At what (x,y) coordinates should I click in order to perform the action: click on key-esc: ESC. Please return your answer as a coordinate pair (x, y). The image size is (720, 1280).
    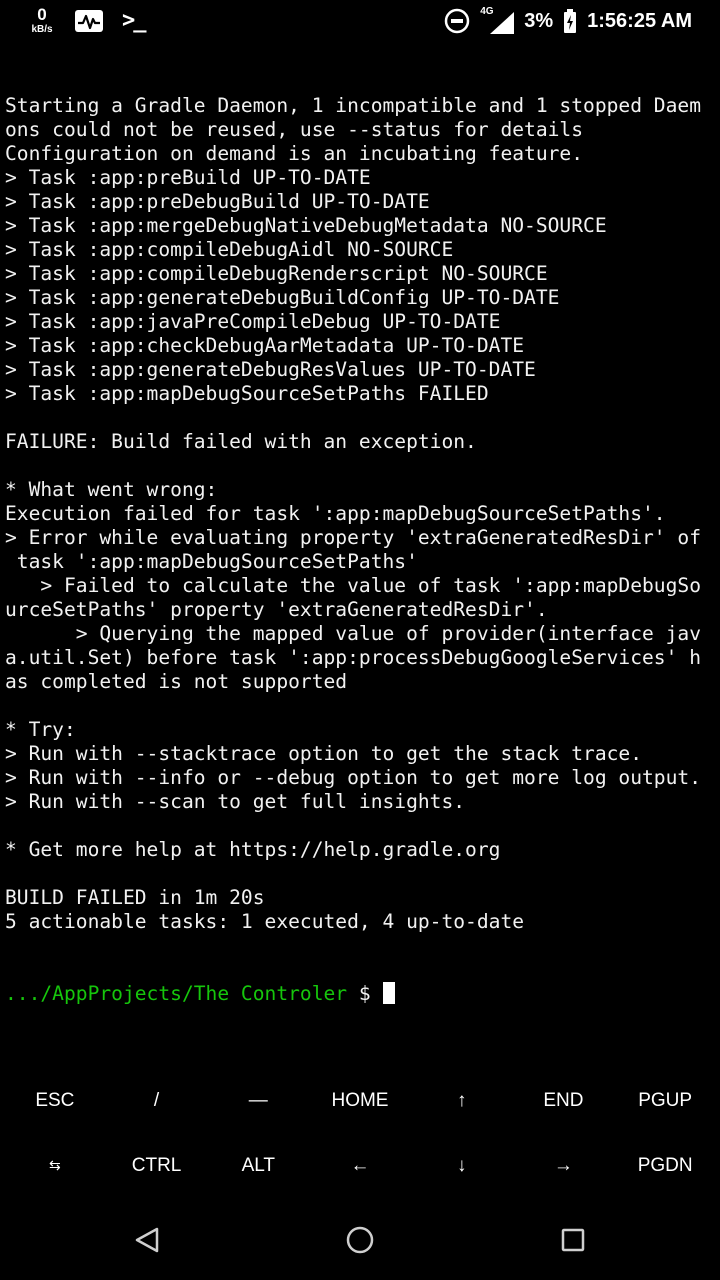
    Looking at the image, I should click on (55, 1100).